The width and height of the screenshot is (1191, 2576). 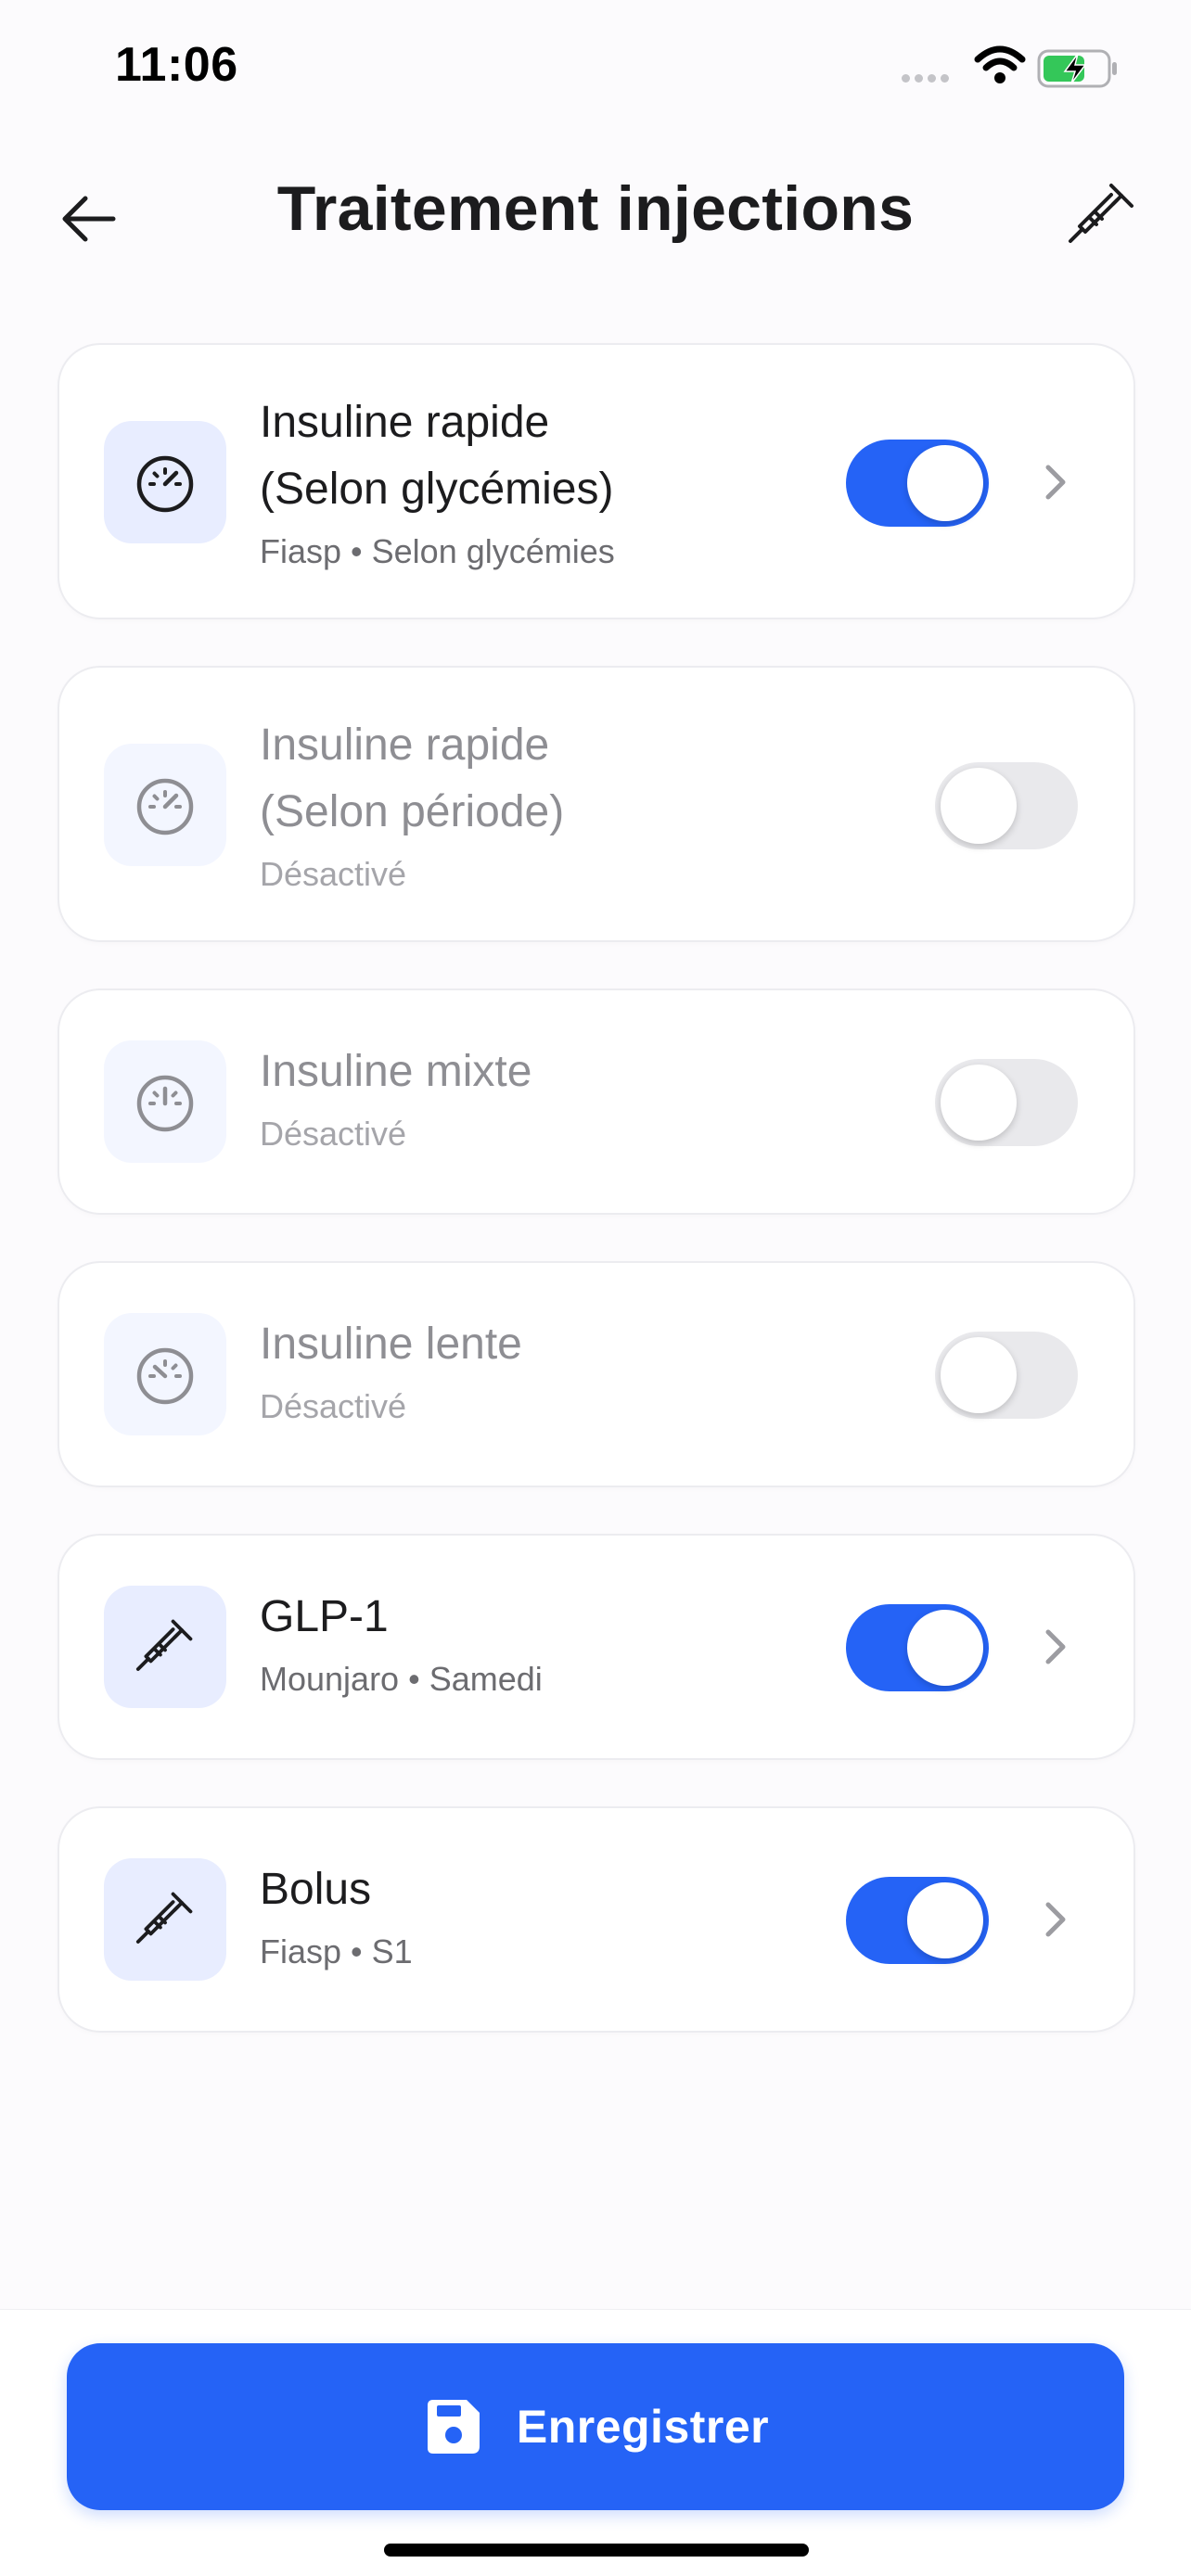 I want to click on footer: Enregistrer, so click(x=595, y=2442).